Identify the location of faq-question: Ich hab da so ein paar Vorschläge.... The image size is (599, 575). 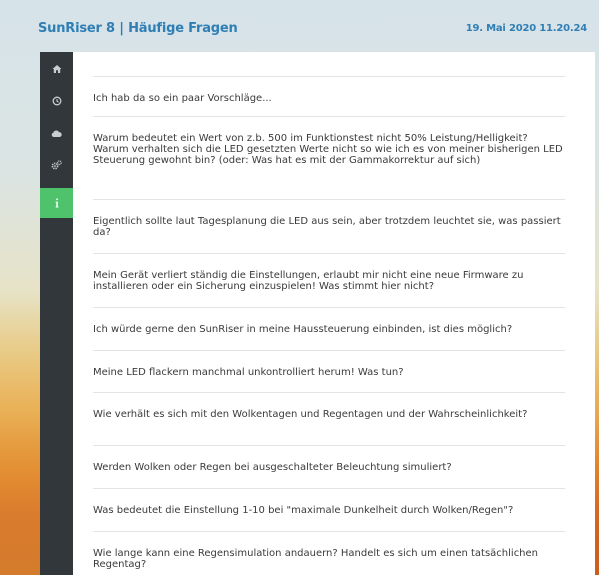
(182, 98).